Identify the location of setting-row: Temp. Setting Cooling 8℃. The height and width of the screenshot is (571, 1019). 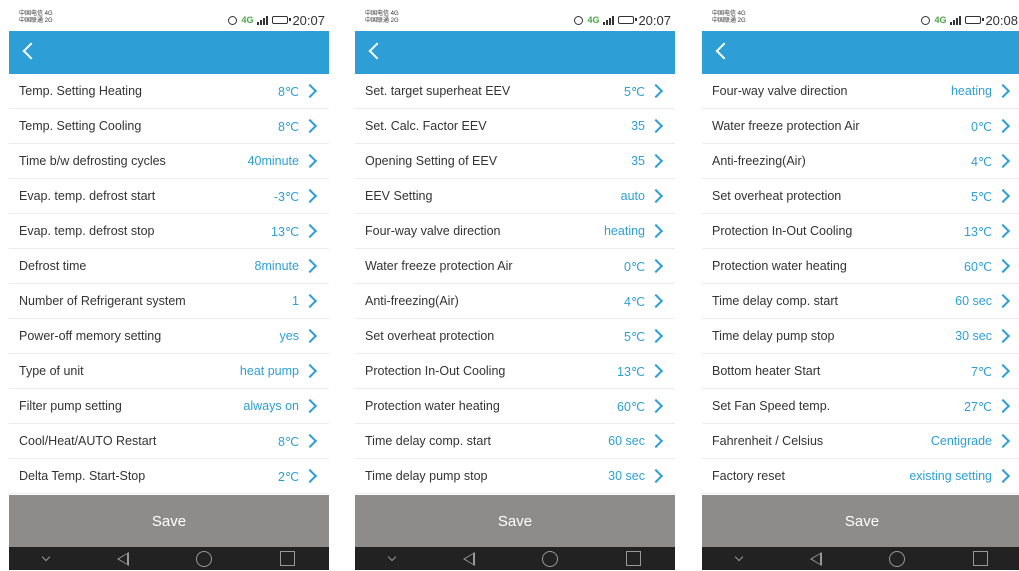
(169, 126).